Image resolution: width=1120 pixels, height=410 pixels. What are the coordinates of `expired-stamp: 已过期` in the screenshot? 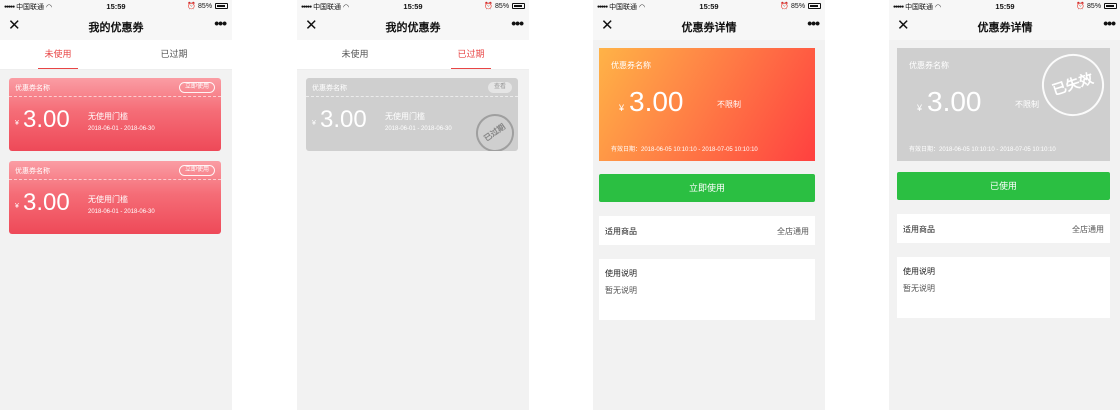 It's located at (493, 128).